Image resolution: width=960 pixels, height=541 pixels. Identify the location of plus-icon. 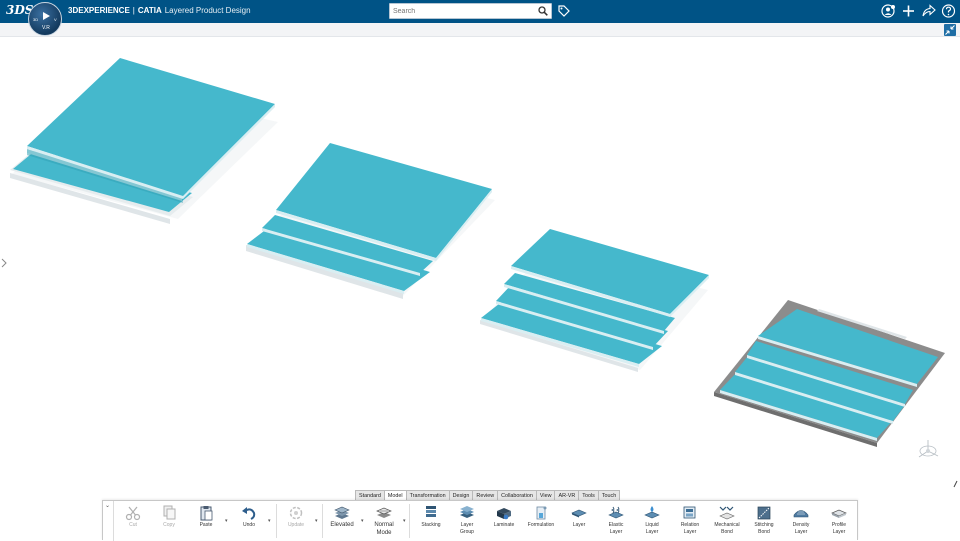
(908, 11).